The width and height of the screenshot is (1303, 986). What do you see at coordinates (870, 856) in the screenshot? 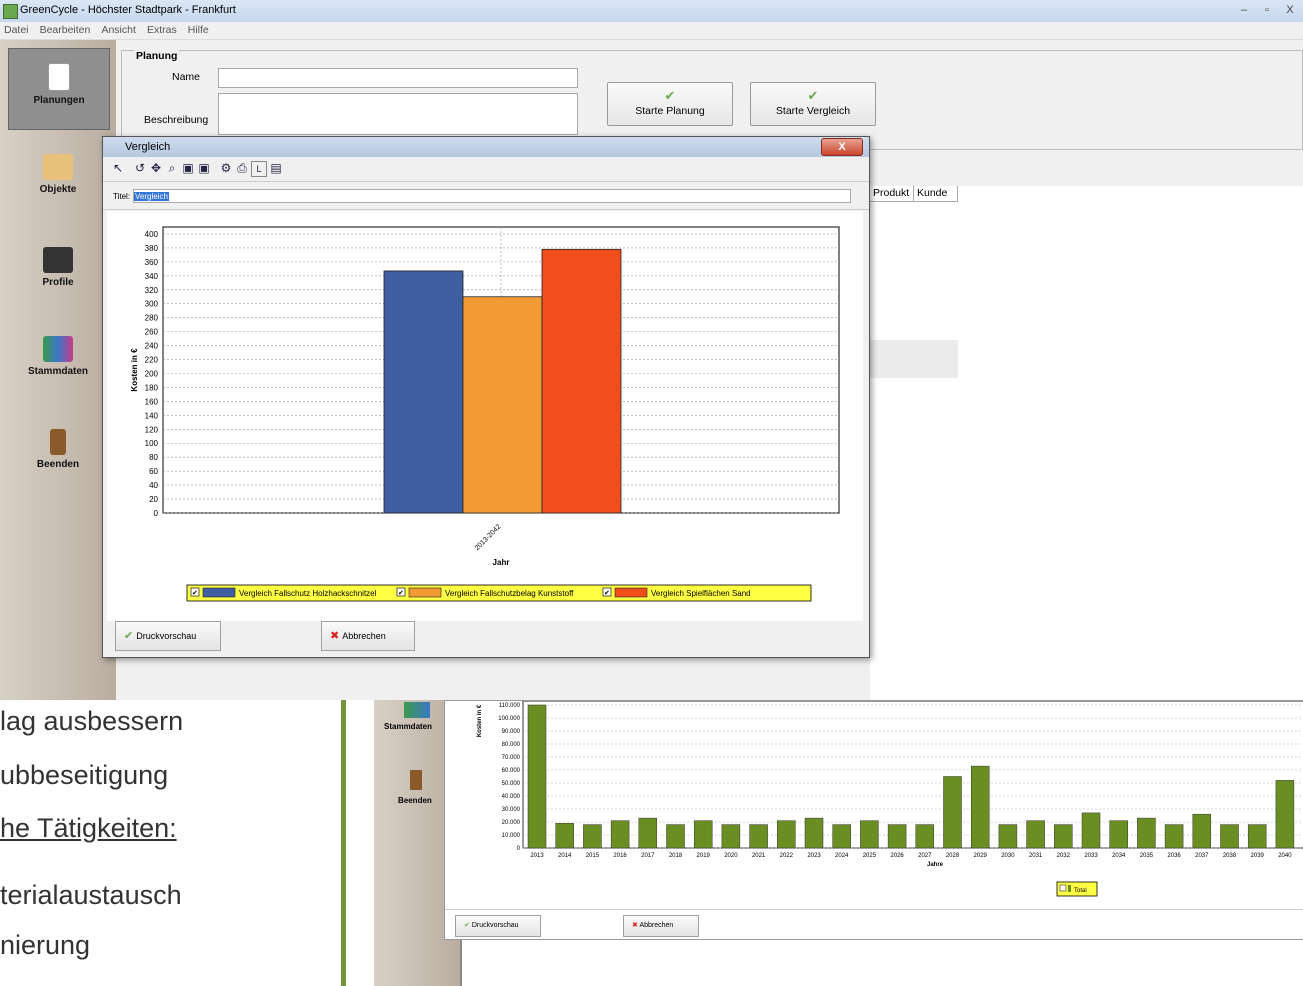
I see `x-tick-label: 2025` at bounding box center [870, 856].